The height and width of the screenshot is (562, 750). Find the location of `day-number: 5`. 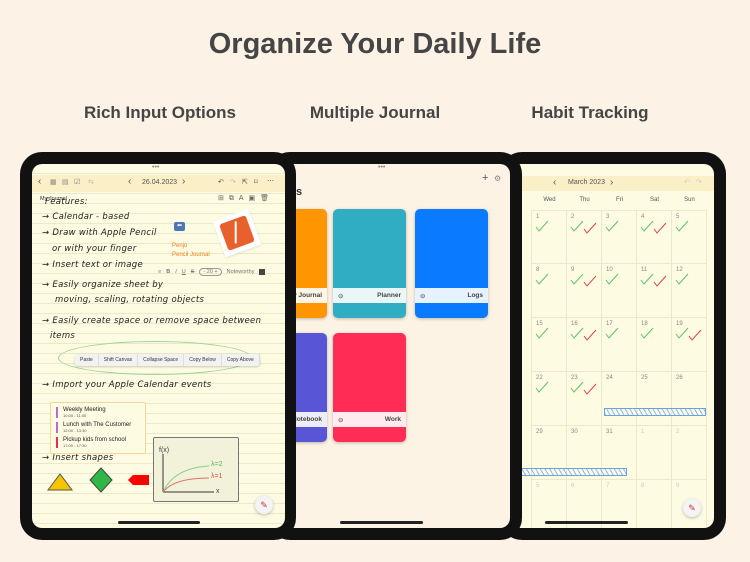

day-number: 5 is located at coordinates (538, 486).